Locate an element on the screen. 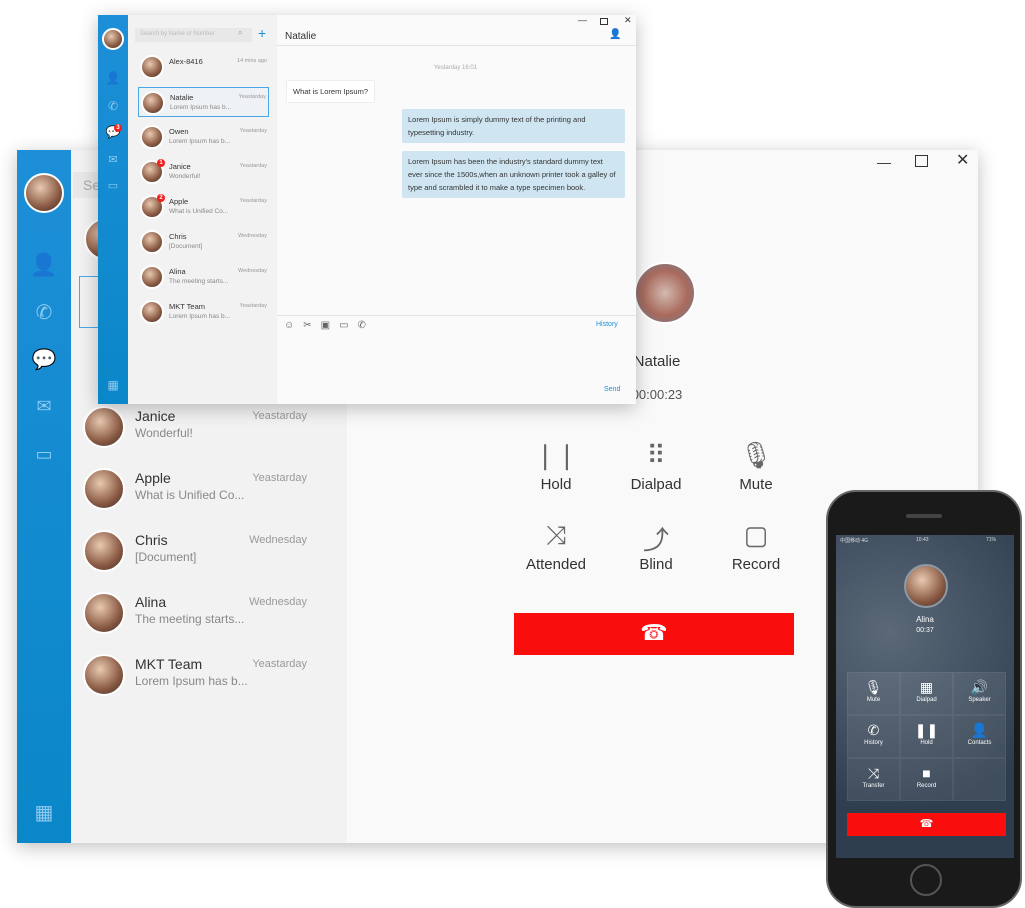 The image size is (1025, 908). search-icon: ⌕ is located at coordinates (240, 33).